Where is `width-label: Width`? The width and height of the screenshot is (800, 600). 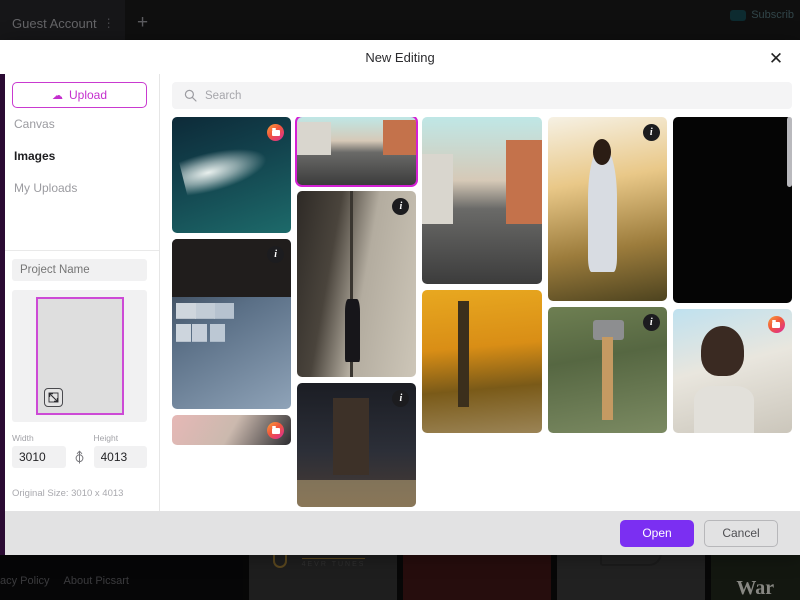
width-label: Width is located at coordinates (23, 438).